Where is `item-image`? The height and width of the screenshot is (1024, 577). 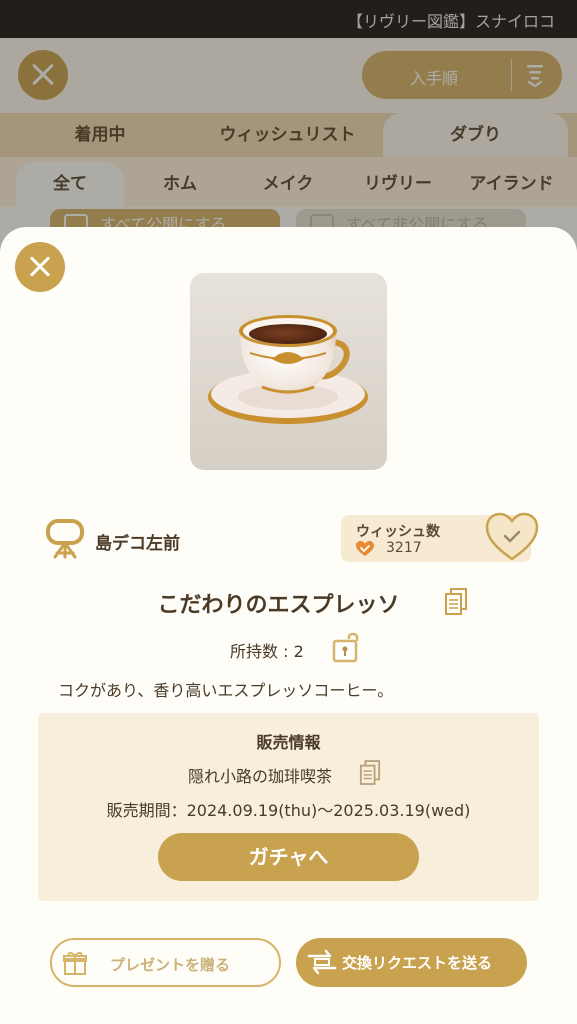
item-image is located at coordinates (288, 371).